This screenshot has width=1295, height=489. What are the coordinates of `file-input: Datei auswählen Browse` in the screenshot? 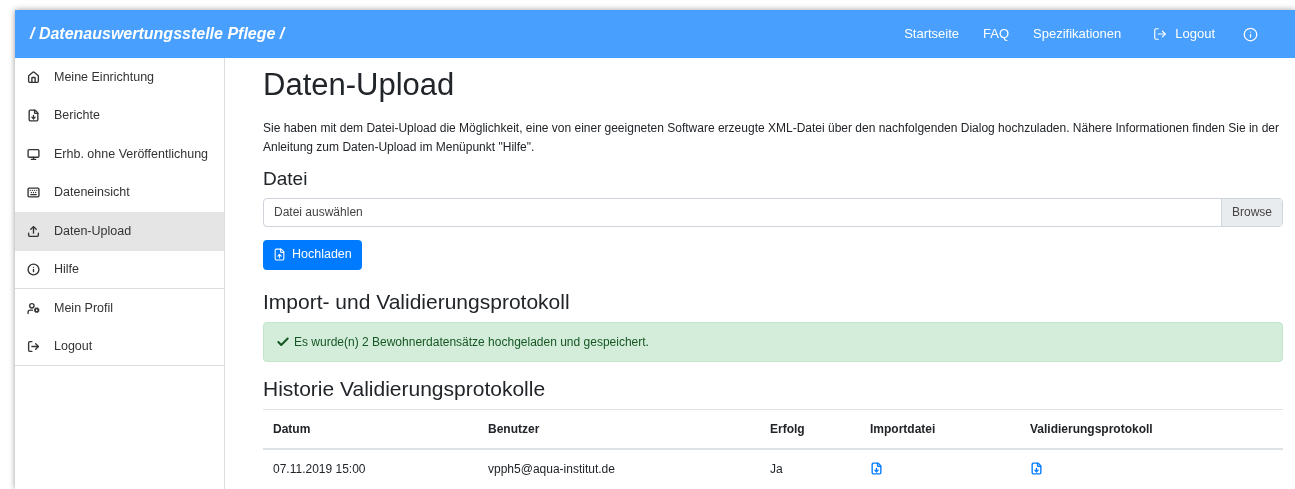 It's located at (773, 212).